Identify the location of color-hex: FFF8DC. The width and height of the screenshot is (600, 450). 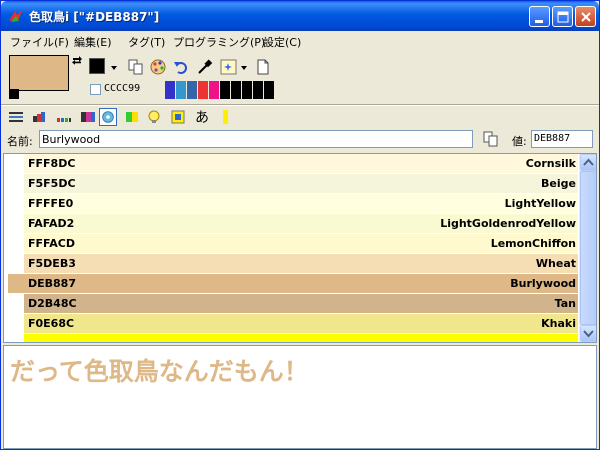
(52, 163).